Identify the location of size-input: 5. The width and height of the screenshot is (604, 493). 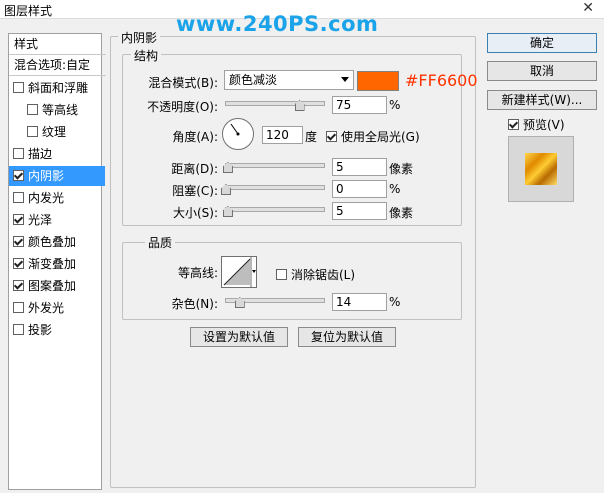
(359, 211).